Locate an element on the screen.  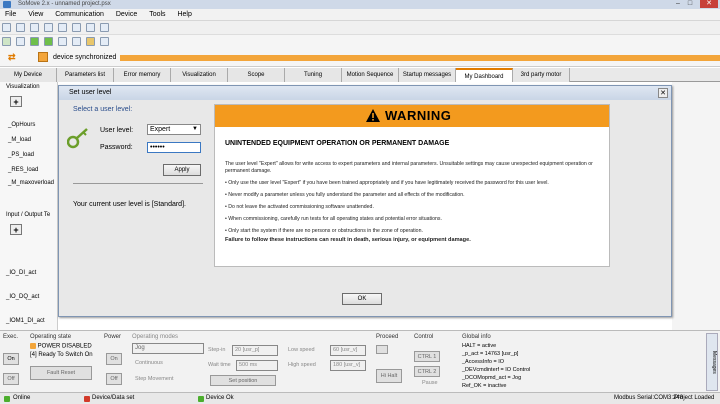
store-icon is located at coordinates (76, 41).